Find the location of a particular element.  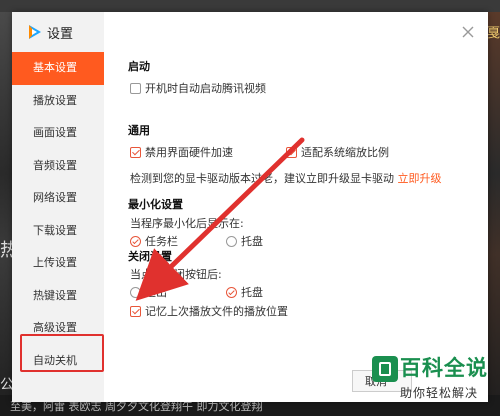

hw-accel-checkbox-row: 禁用界面硬件加速 is located at coordinates (181, 152).